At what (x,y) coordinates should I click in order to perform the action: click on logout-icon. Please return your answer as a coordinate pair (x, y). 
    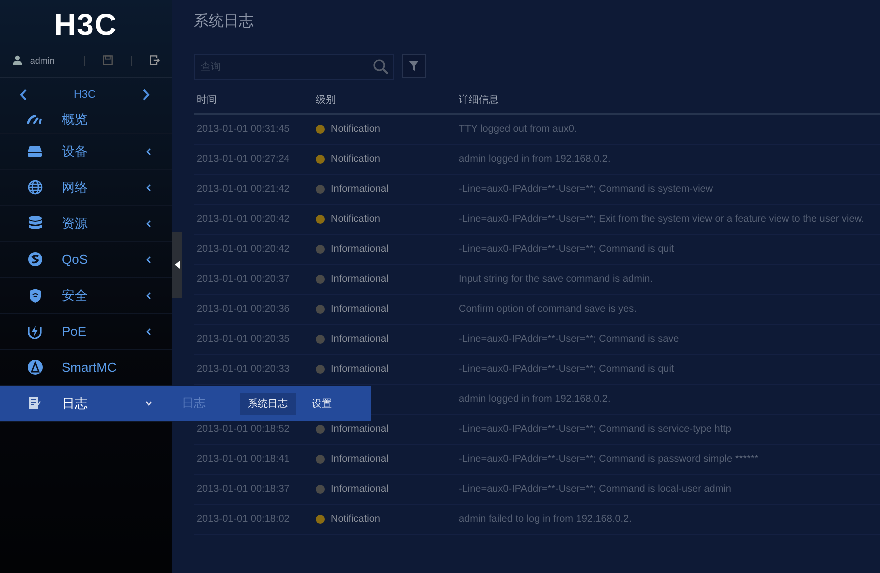
    Looking at the image, I should click on (155, 60).